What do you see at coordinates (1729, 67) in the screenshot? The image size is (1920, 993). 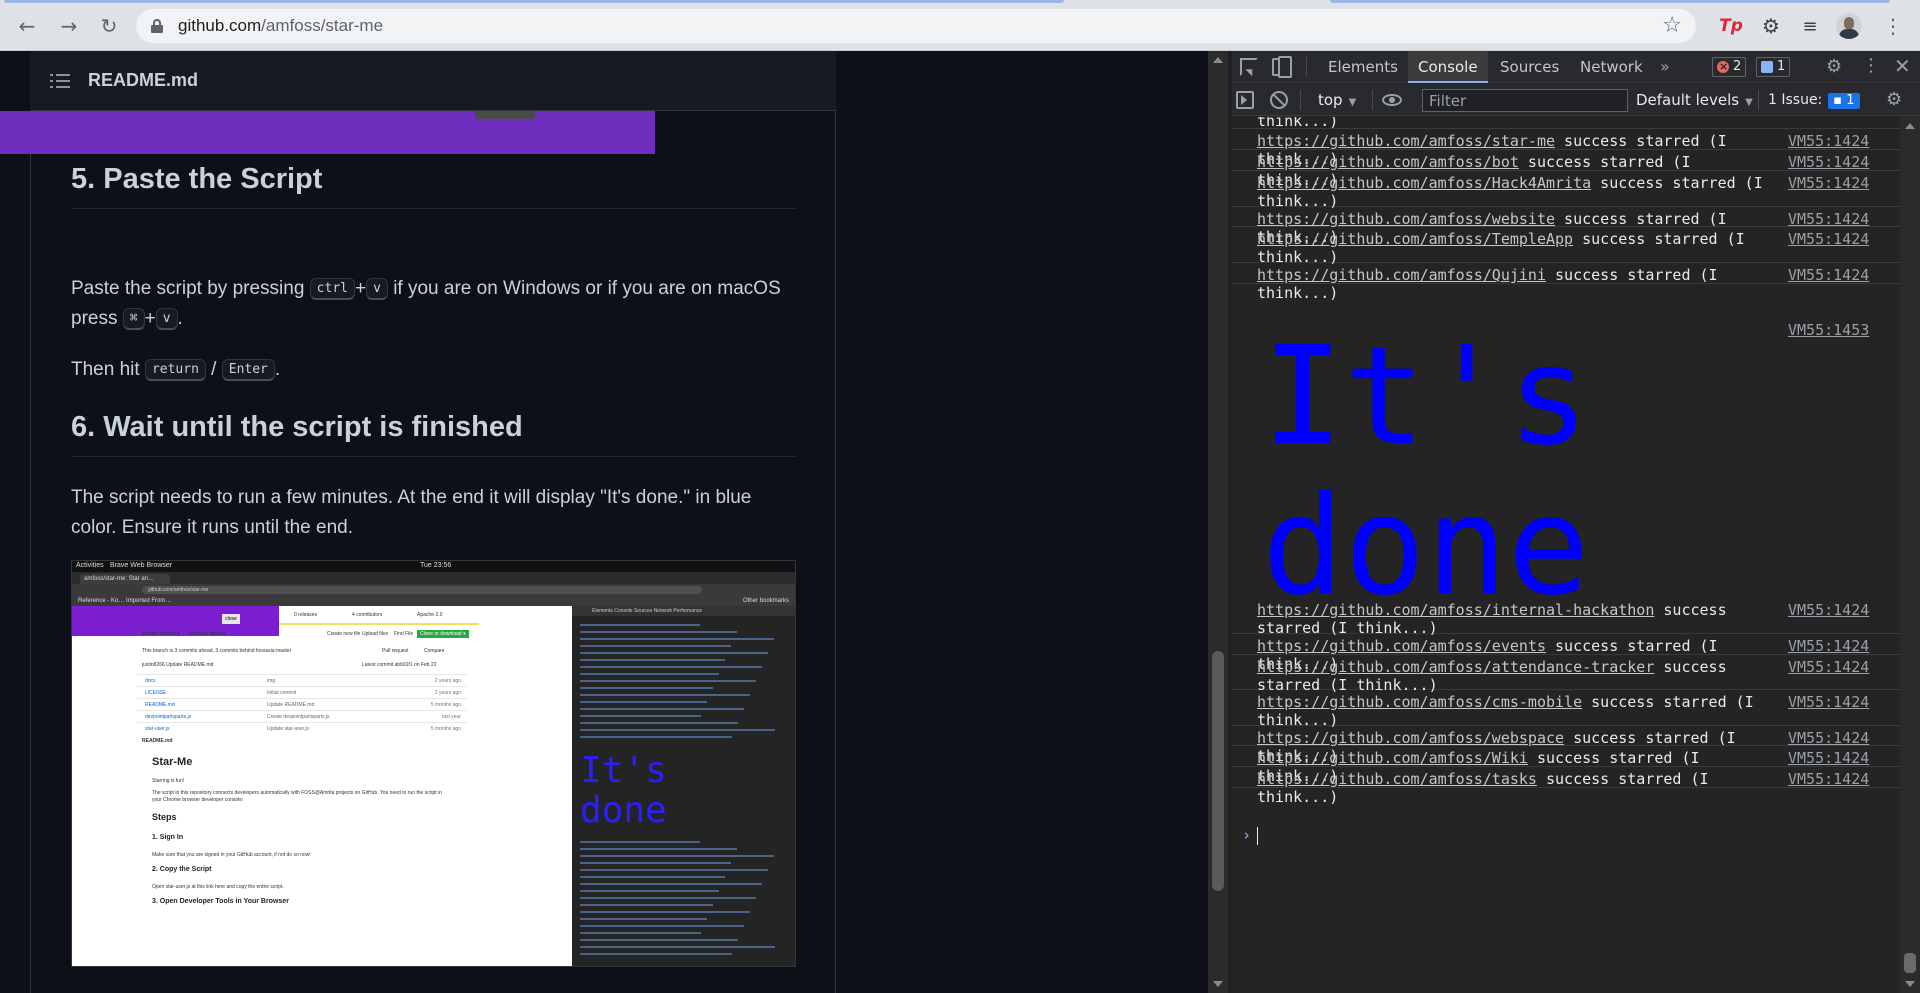 I see `error-count-badge: 2` at bounding box center [1729, 67].